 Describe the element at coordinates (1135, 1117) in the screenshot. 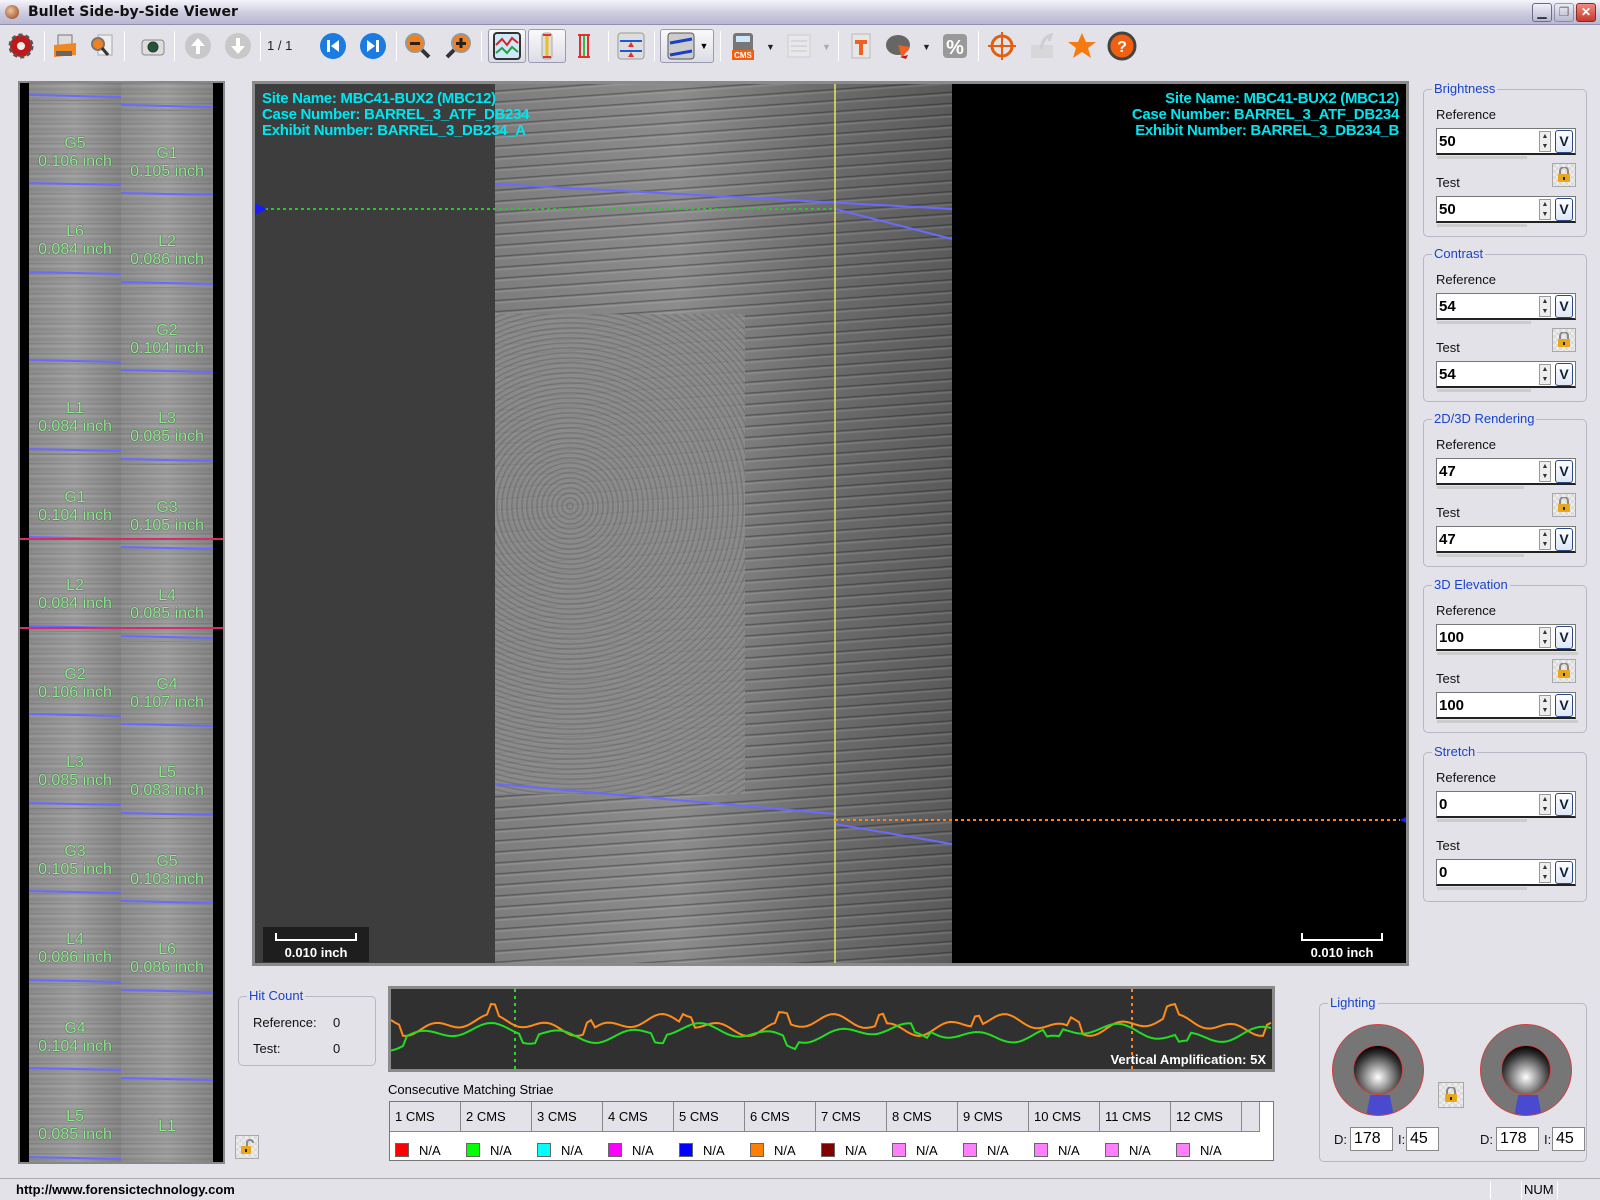

I see `cms-column-header: 11 CMS` at that location.